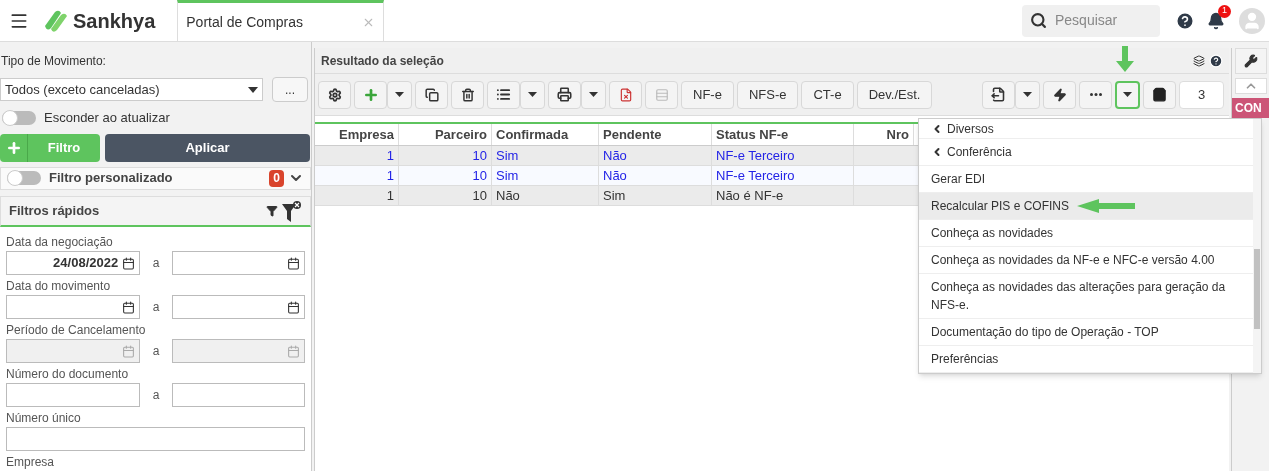  Describe the element at coordinates (827, 94) in the screenshot. I see `toolbar-button: CT-e` at that location.